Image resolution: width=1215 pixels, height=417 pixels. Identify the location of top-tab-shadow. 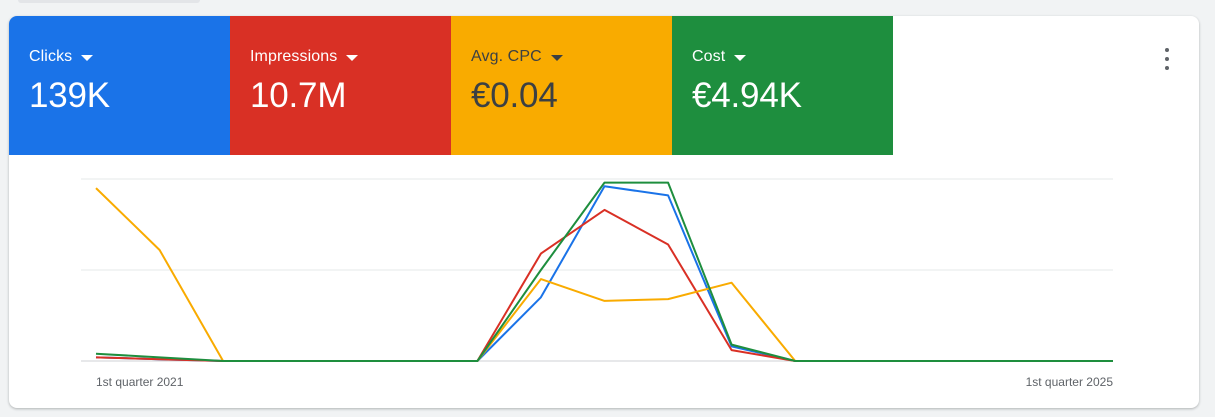
(109, 1).